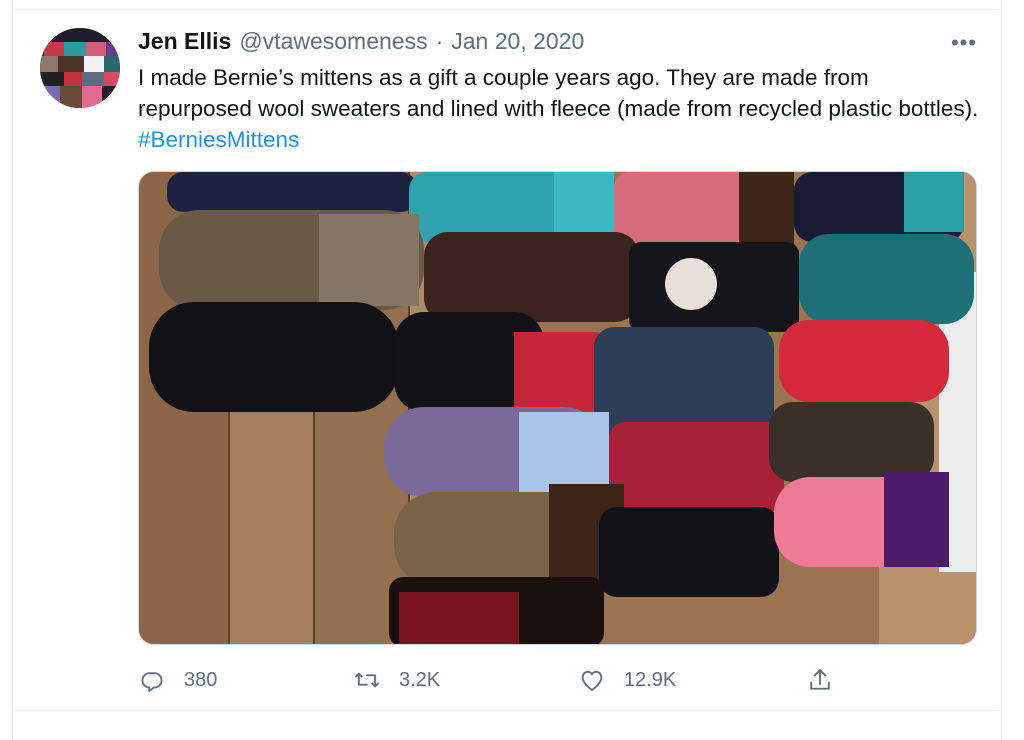 This screenshot has height=740, width=1024. Describe the element at coordinates (592, 680) in the screenshot. I see `heart-icon` at that location.